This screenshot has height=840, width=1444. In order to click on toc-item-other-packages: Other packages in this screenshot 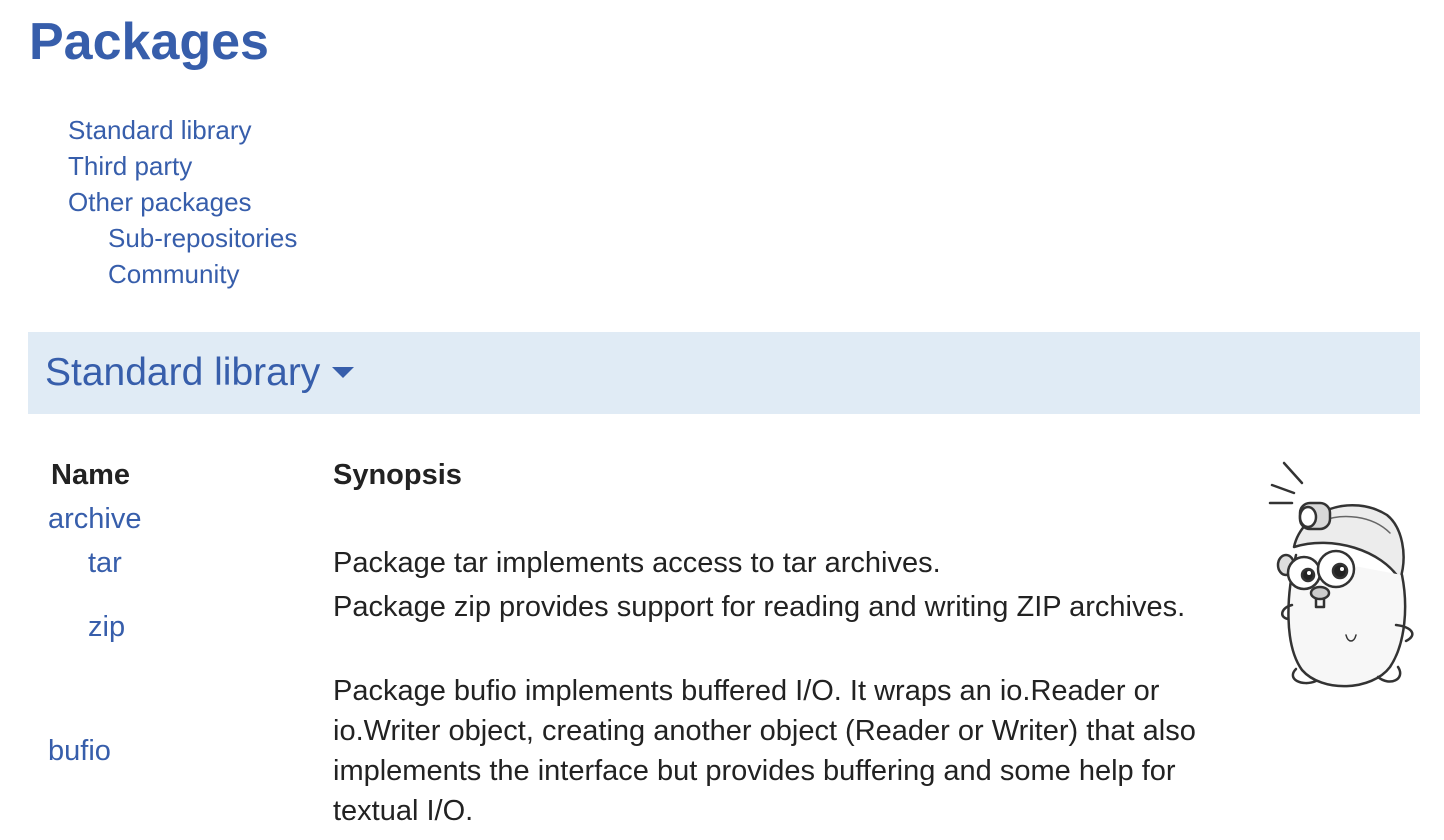, I will do `click(182, 202)`.